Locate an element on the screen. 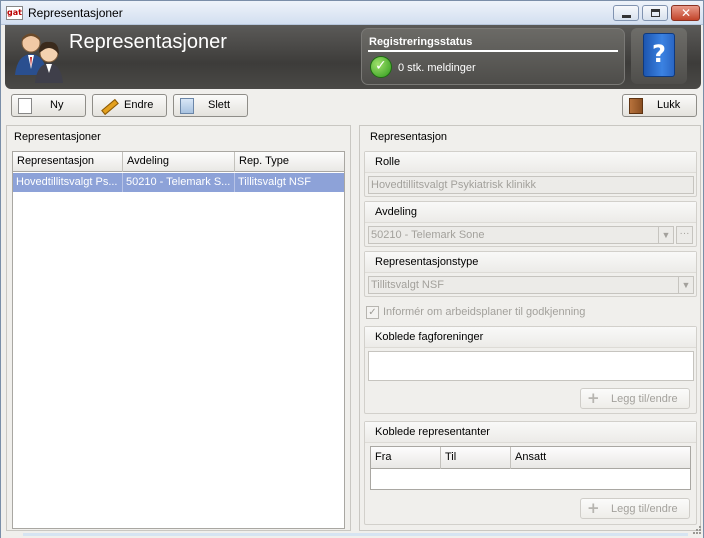 This screenshot has width=704, height=538. help-book-icon: ? is located at coordinates (659, 55).